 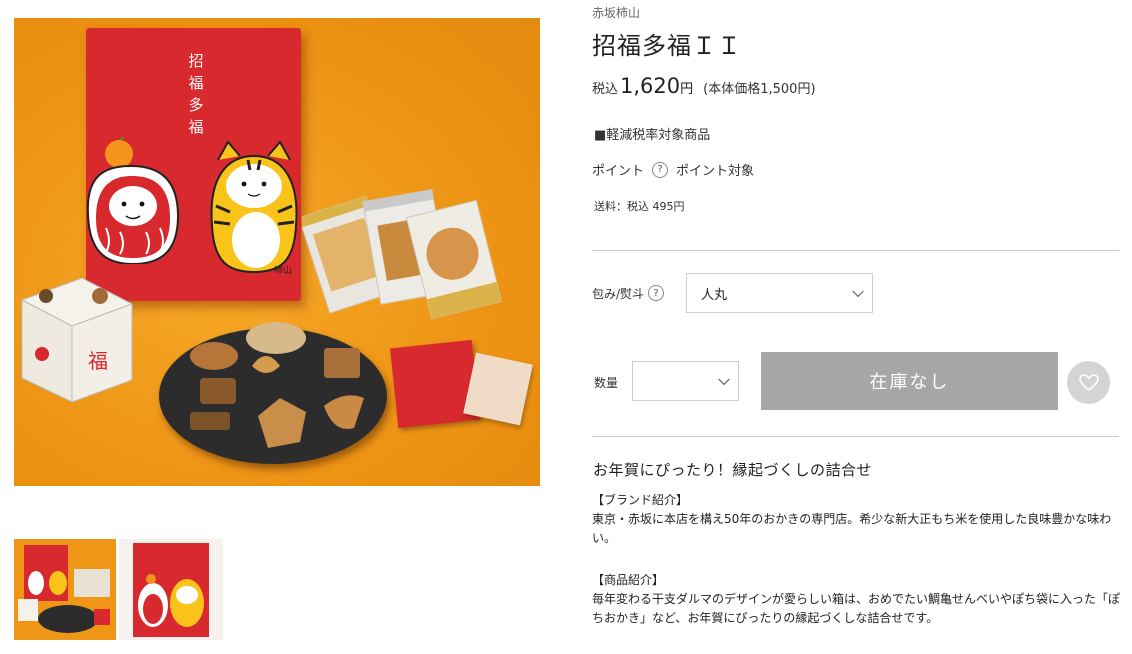 What do you see at coordinates (628, 580) in the screenshot?
I see `product-intro-heading: 【商品紹介】` at bounding box center [628, 580].